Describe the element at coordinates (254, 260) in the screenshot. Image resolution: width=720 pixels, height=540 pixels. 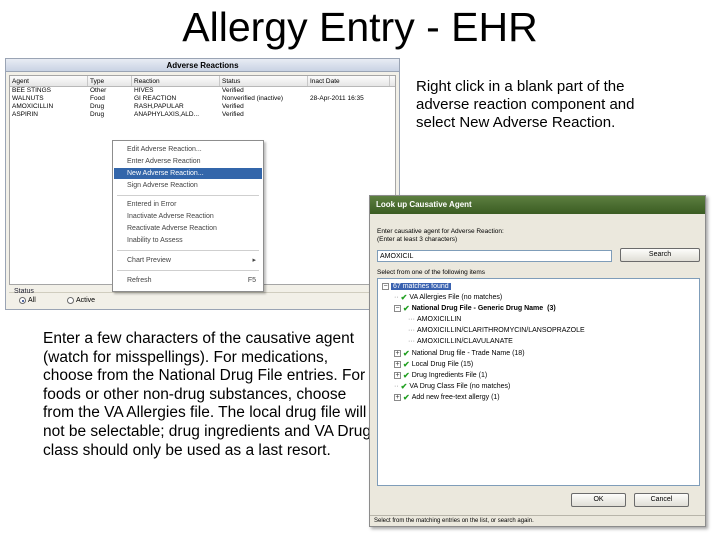
I see `submenu-arrow-icon: ▸` at that location.